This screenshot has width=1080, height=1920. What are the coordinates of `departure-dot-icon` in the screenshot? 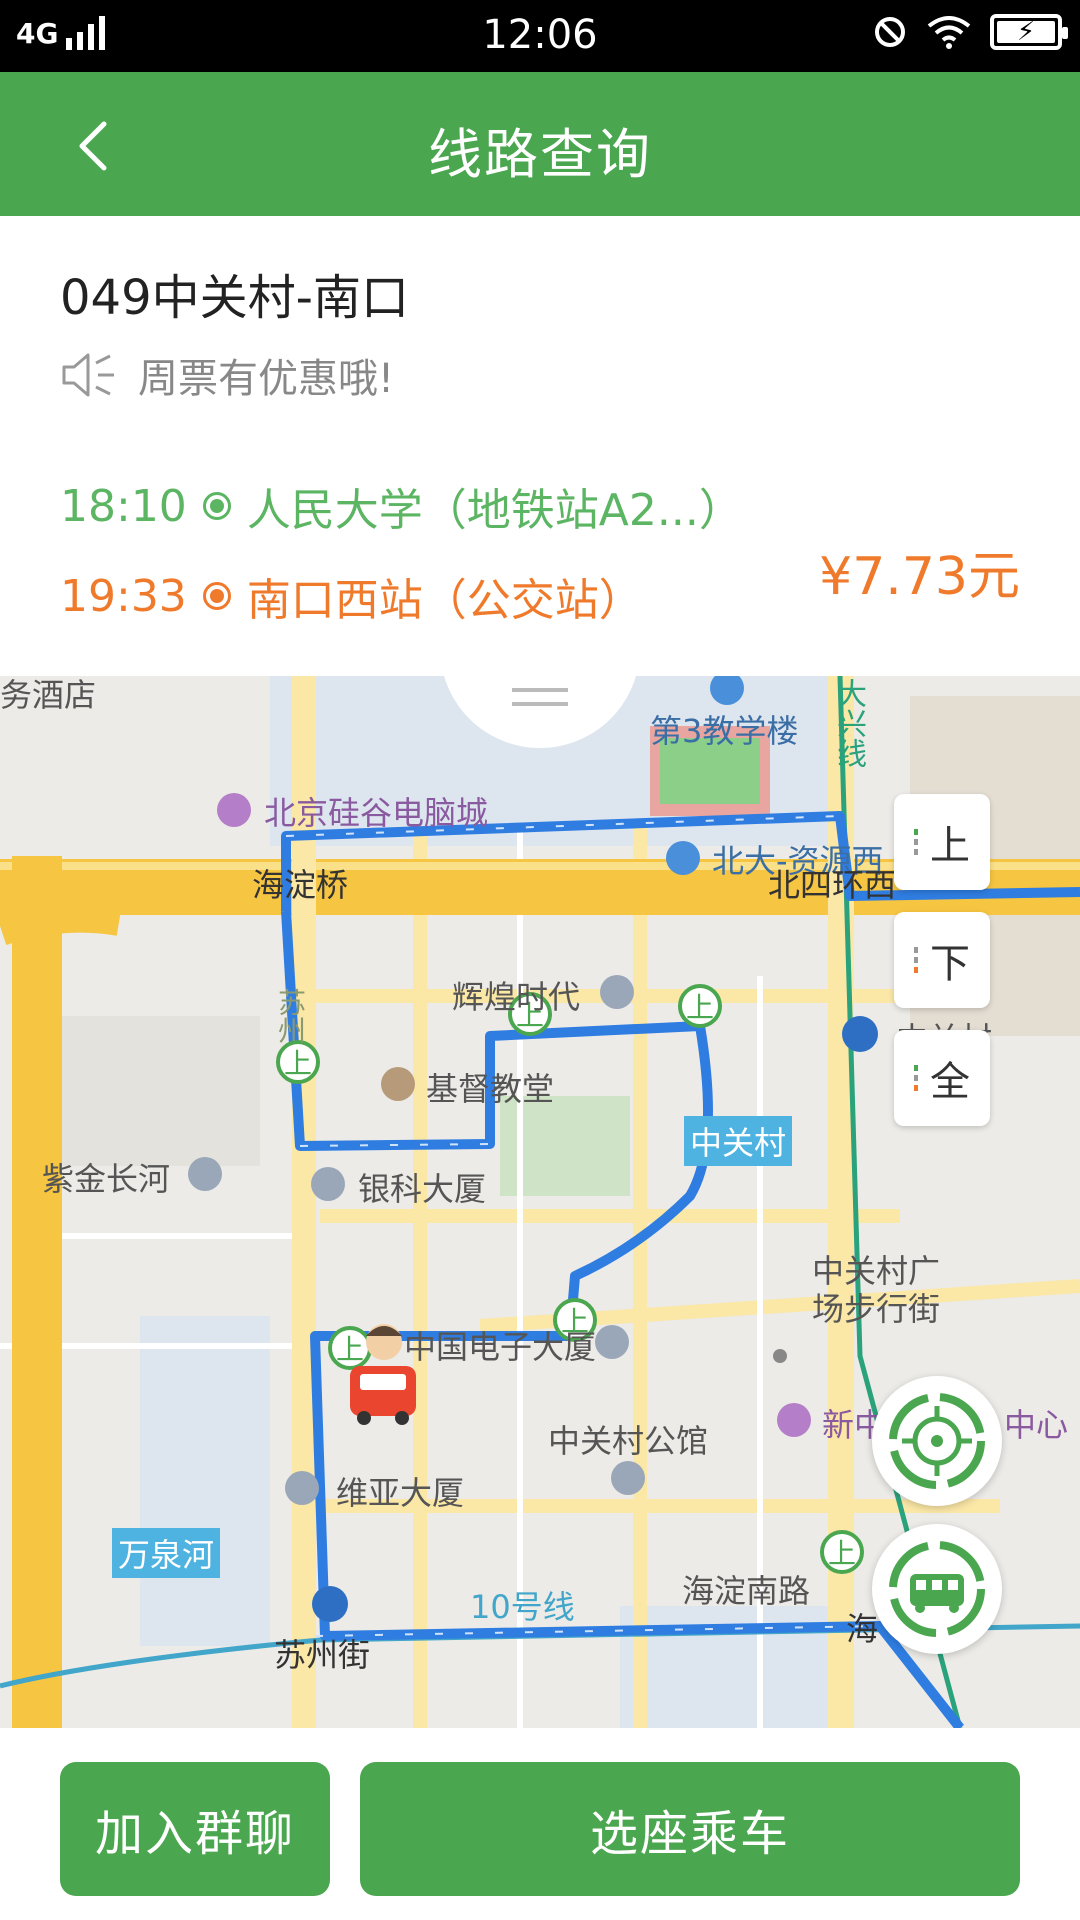 It's located at (216, 506).